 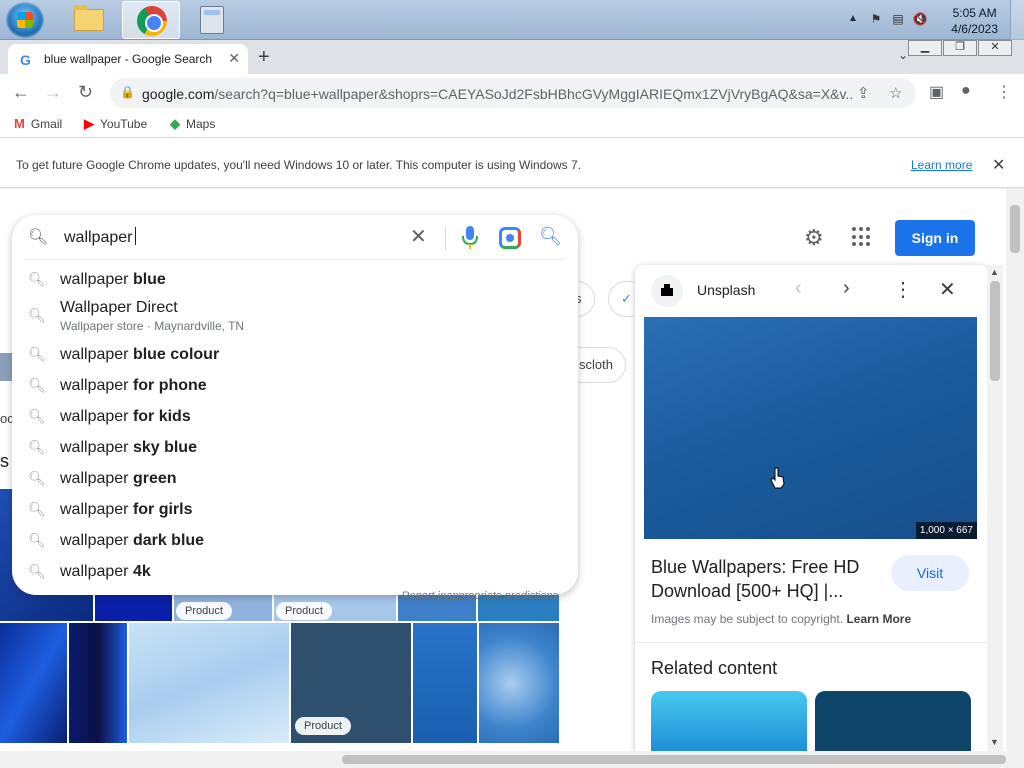 I want to click on clock-time: 5:05 AM, so click(x=974, y=13).